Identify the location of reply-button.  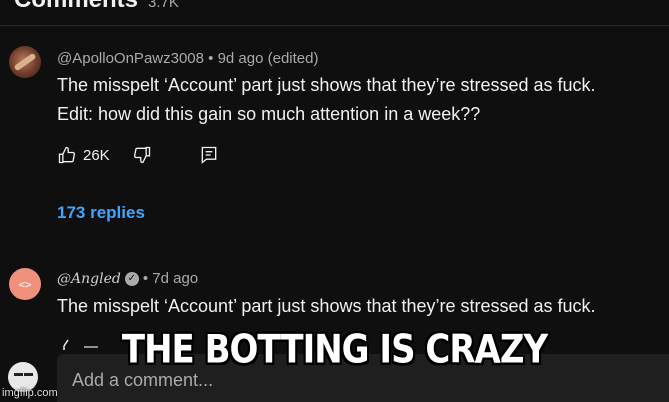
(209, 155).